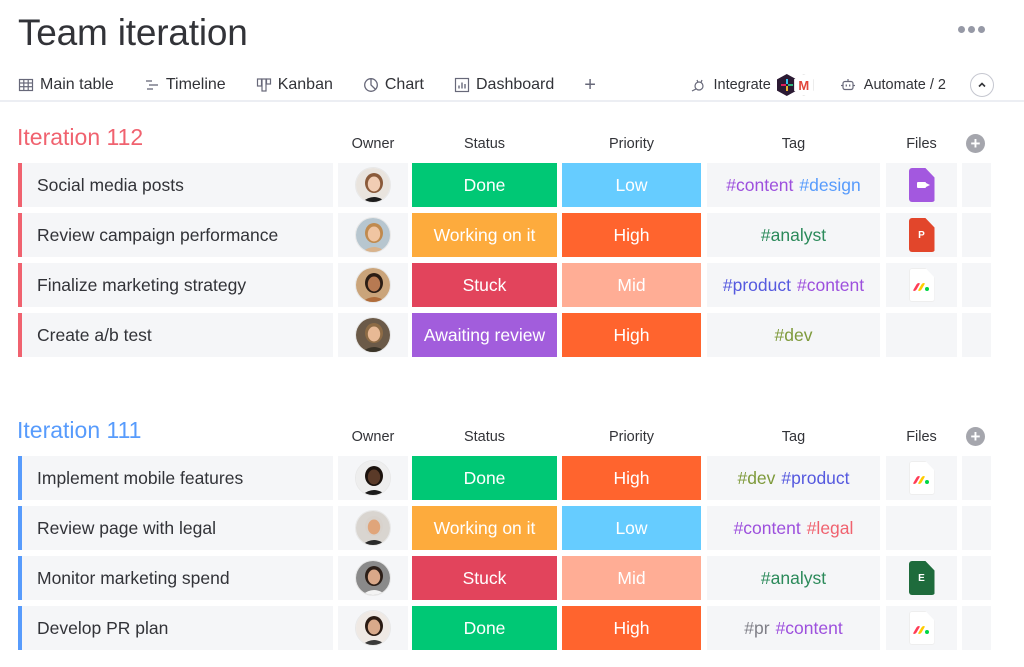 Image resolution: width=1024 pixels, height=667 pixels. I want to click on item-name-cell: Review campaign performance, so click(175, 235).